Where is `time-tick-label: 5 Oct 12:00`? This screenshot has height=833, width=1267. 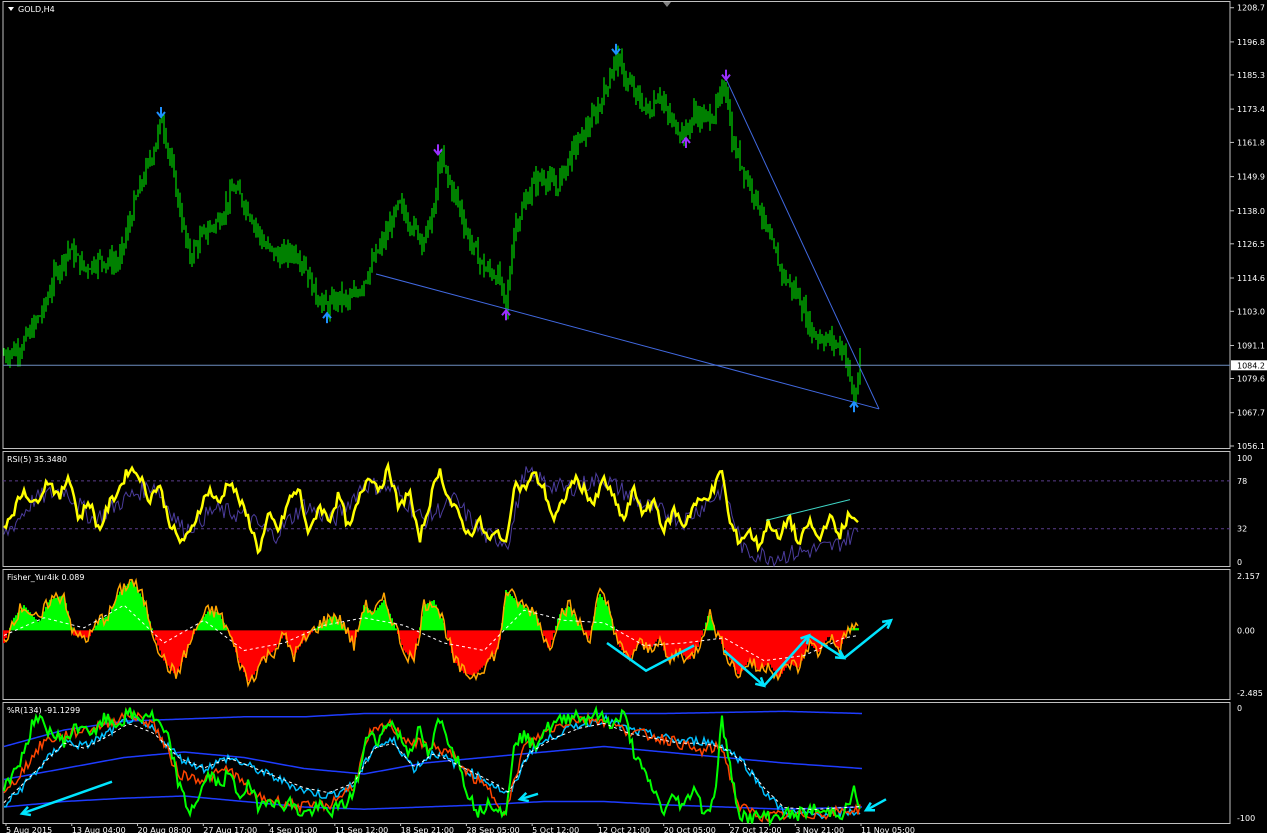
time-tick-label: 5 Oct 12:00 is located at coordinates (555, 829).